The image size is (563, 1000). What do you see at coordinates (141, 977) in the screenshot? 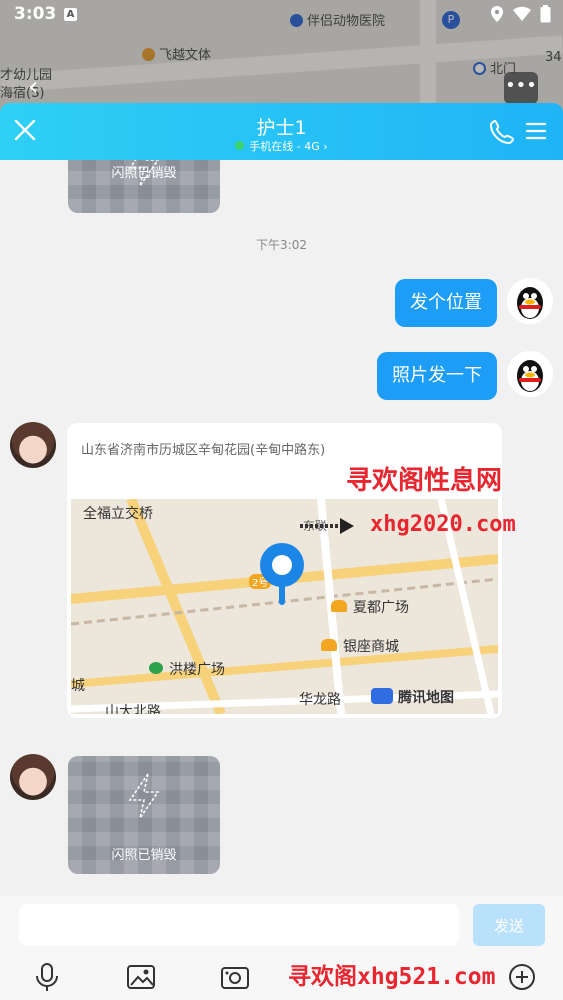
I see `image-icon` at bounding box center [141, 977].